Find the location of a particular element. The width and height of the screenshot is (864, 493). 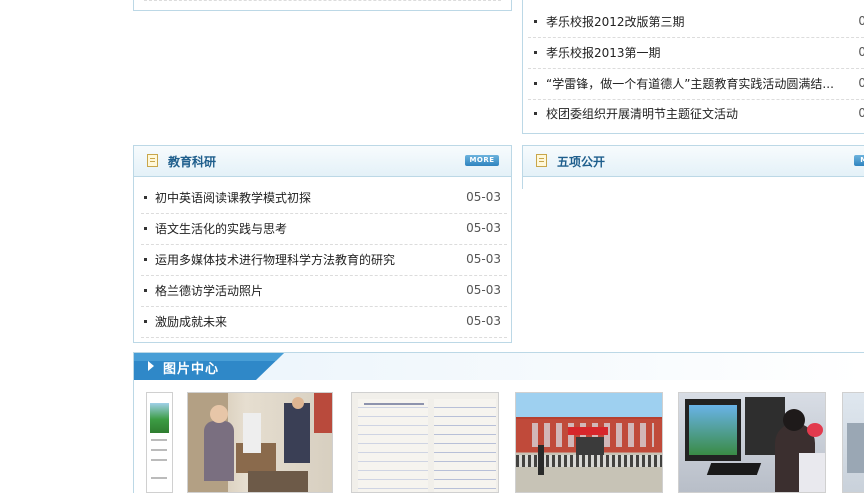

gallery-thumb-handwritten-essay is located at coordinates (425, 442).